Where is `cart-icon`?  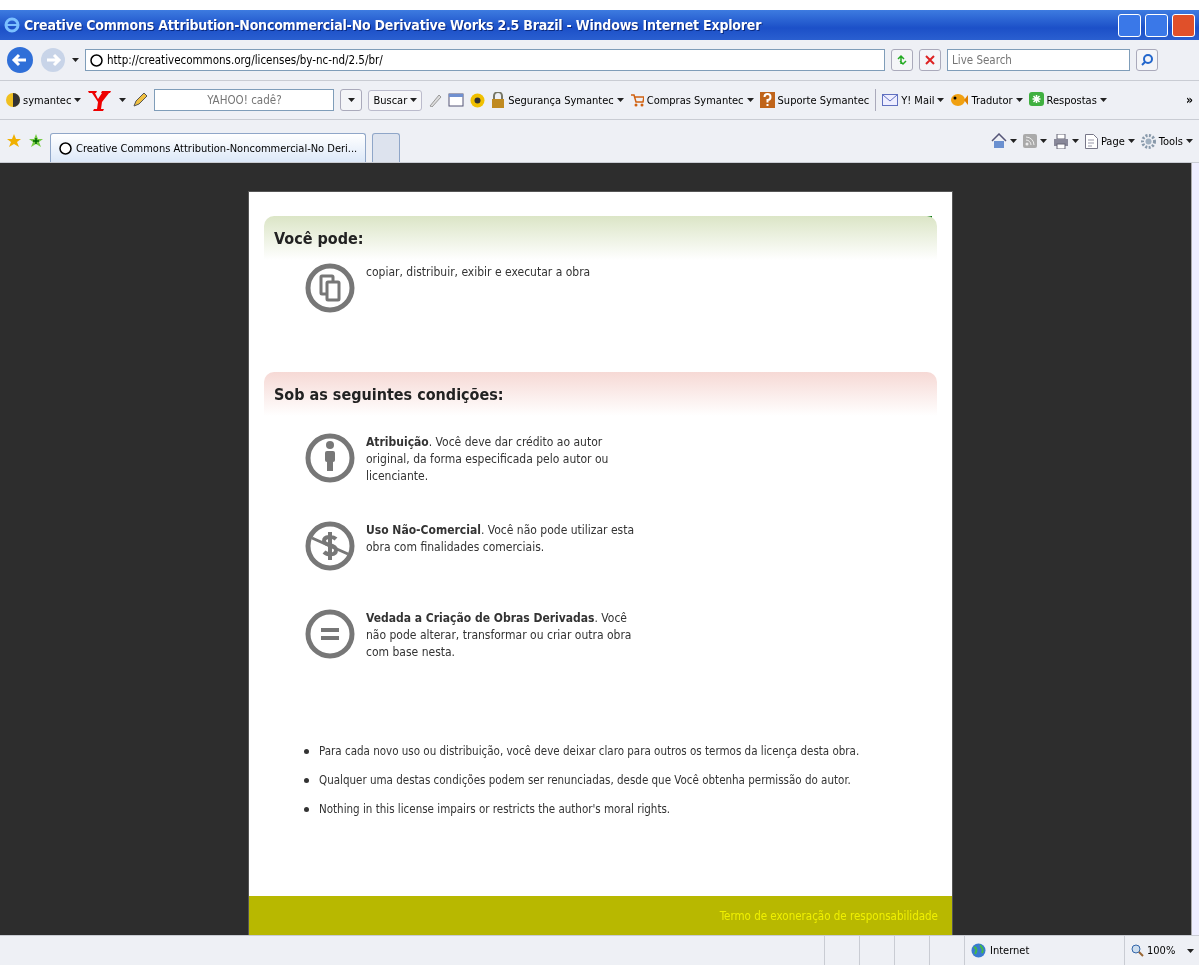
cart-icon is located at coordinates (636, 100).